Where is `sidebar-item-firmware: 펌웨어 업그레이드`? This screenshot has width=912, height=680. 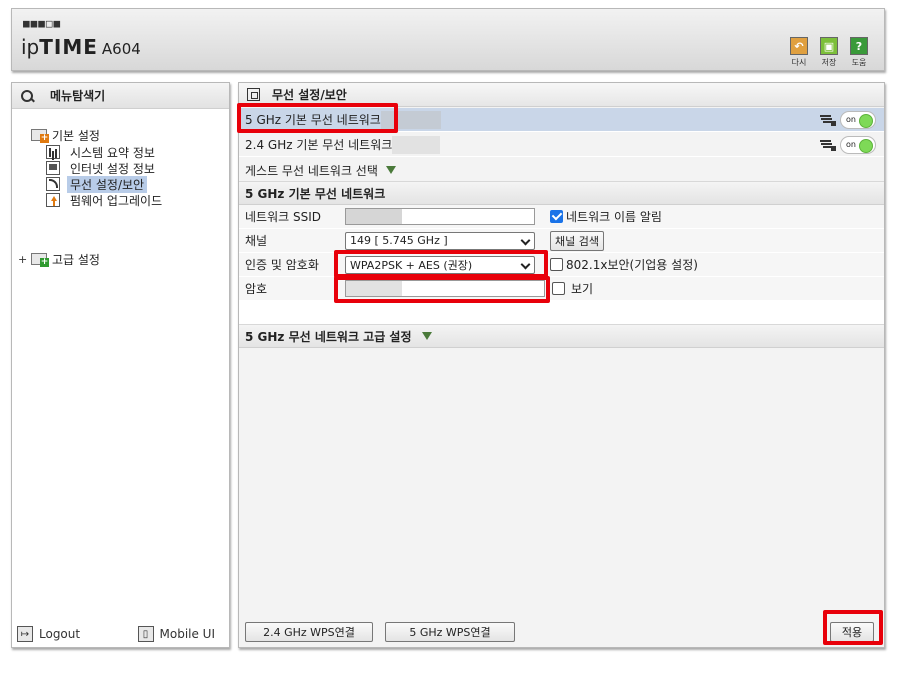 sidebar-item-firmware: 펌웨어 업그레이드 is located at coordinates (120, 200).